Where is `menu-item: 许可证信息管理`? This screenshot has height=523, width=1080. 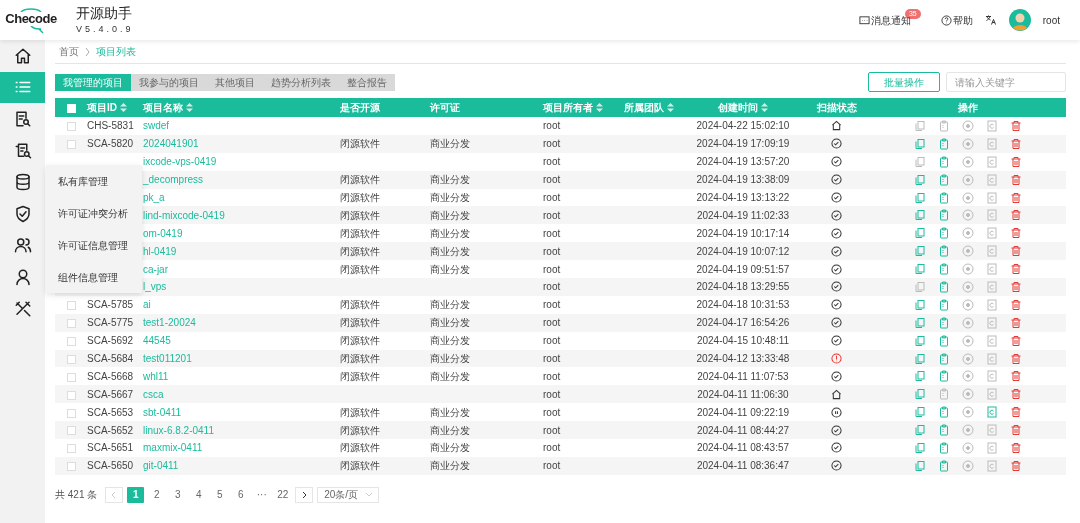 menu-item: 许可证信息管理 is located at coordinates (94, 245).